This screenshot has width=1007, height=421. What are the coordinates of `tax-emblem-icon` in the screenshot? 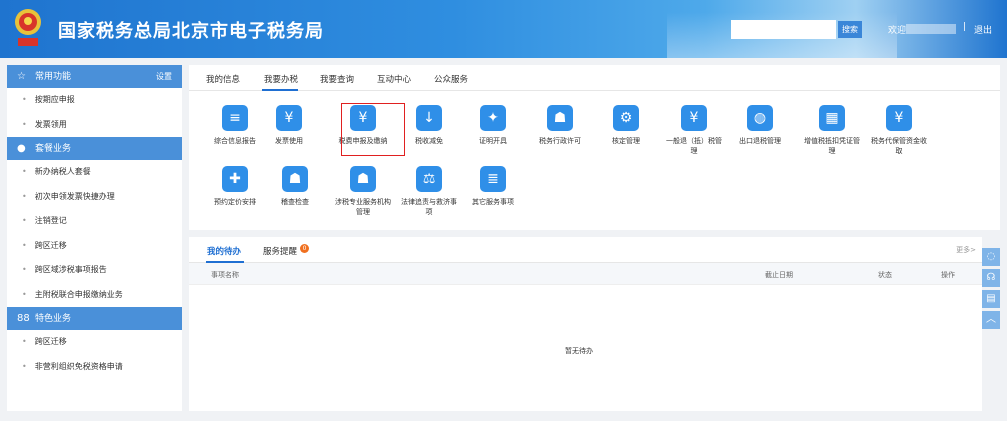 It's located at (28, 27).